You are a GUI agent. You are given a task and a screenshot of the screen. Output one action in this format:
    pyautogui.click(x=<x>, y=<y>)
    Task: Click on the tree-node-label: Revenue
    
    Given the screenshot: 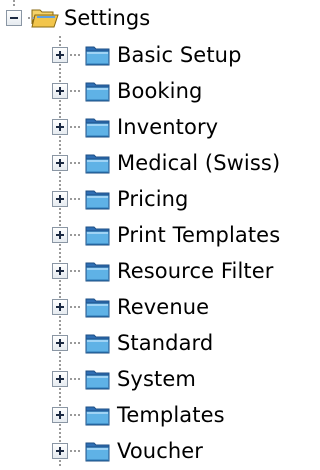 What is the action you would take?
    pyautogui.click(x=163, y=307)
    